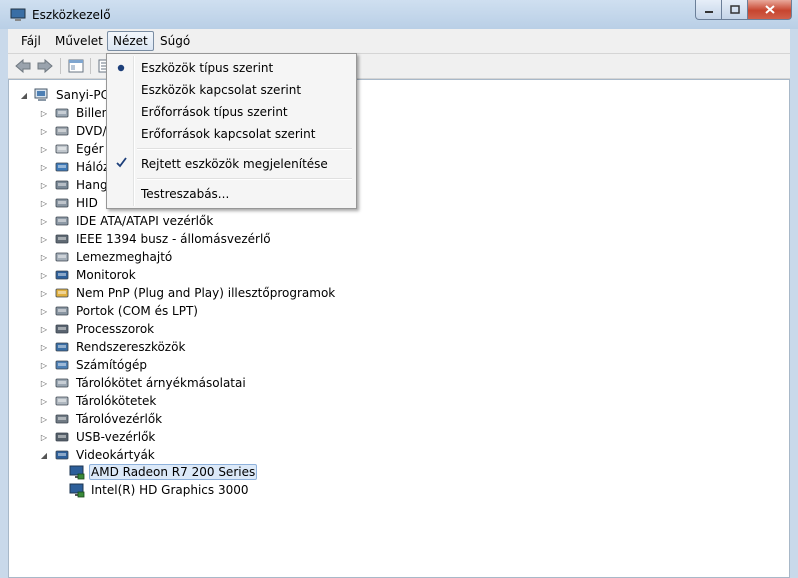 This screenshot has width=798, height=578. I want to click on tree-category-label: Tárolókötetek, so click(116, 401).